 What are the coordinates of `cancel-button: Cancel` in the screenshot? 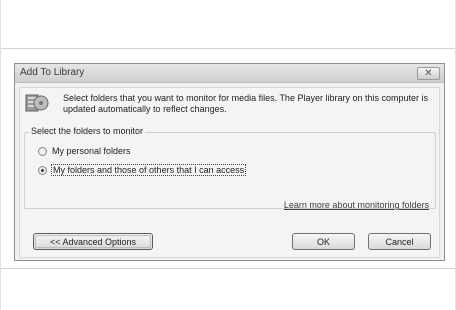 It's located at (399, 241).